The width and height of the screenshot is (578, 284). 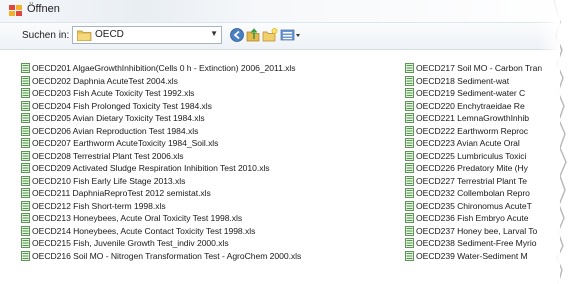 I want to click on look-in-label: Suchen in:, so click(x=46, y=35).